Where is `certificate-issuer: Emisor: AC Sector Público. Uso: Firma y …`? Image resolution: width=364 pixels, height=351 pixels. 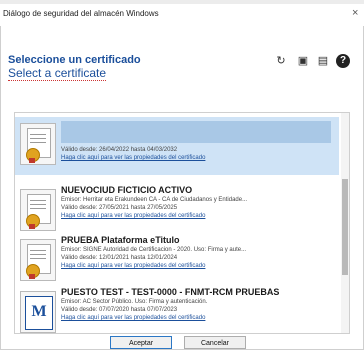 certificate-issuer: Emisor: AC Sector Público. Uso: Firma y … is located at coordinates (134, 302).